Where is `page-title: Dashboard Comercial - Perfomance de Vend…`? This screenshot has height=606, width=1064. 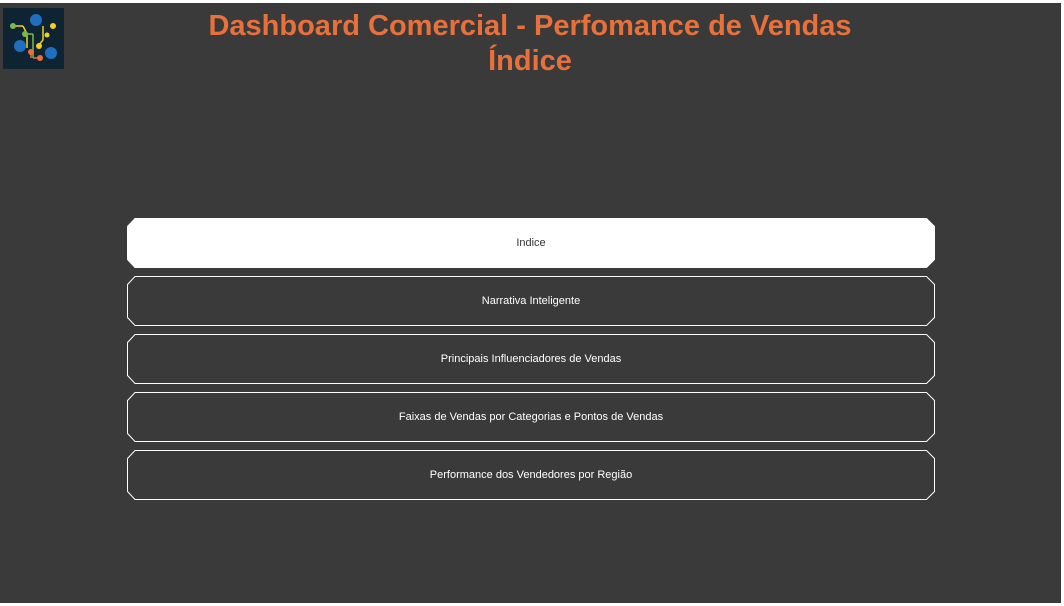
page-title: Dashboard Comercial - Perfomance de Vend… is located at coordinates (530, 26).